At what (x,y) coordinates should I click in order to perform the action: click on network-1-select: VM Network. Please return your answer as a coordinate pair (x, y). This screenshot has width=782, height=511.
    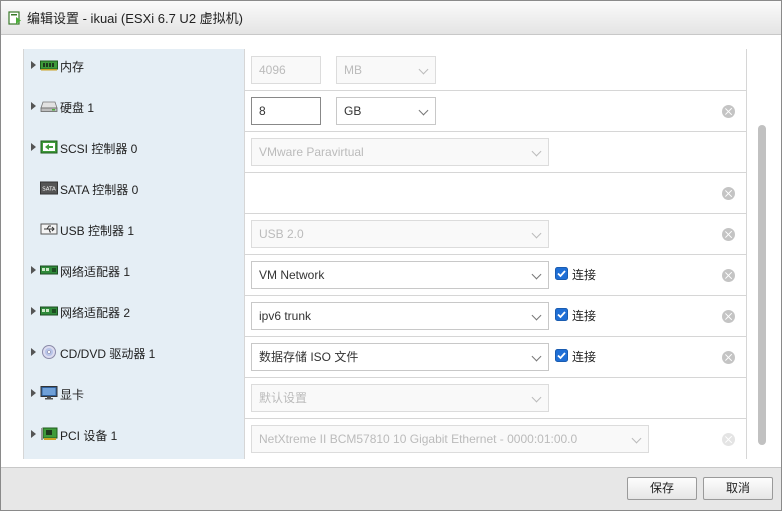
    Looking at the image, I should click on (400, 275).